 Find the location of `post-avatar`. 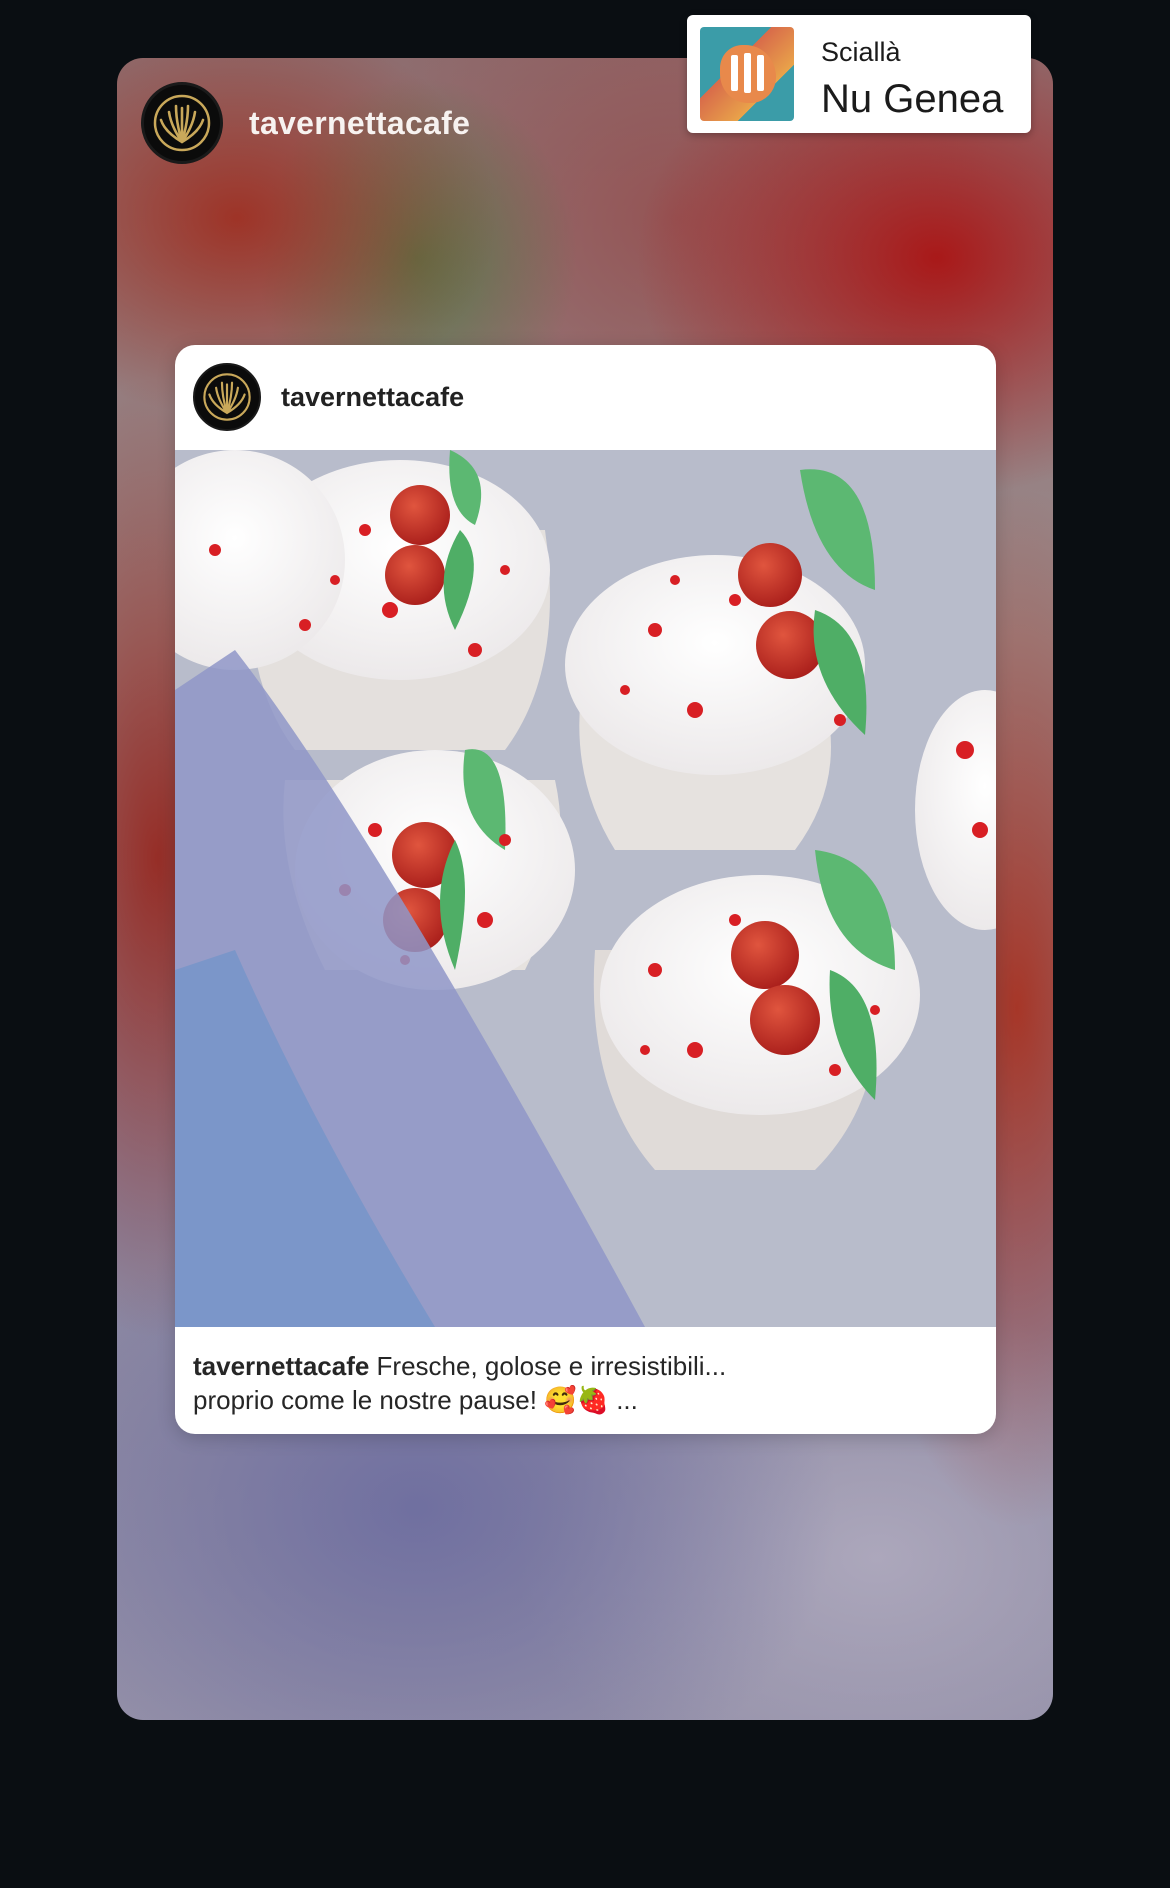

post-avatar is located at coordinates (227, 397).